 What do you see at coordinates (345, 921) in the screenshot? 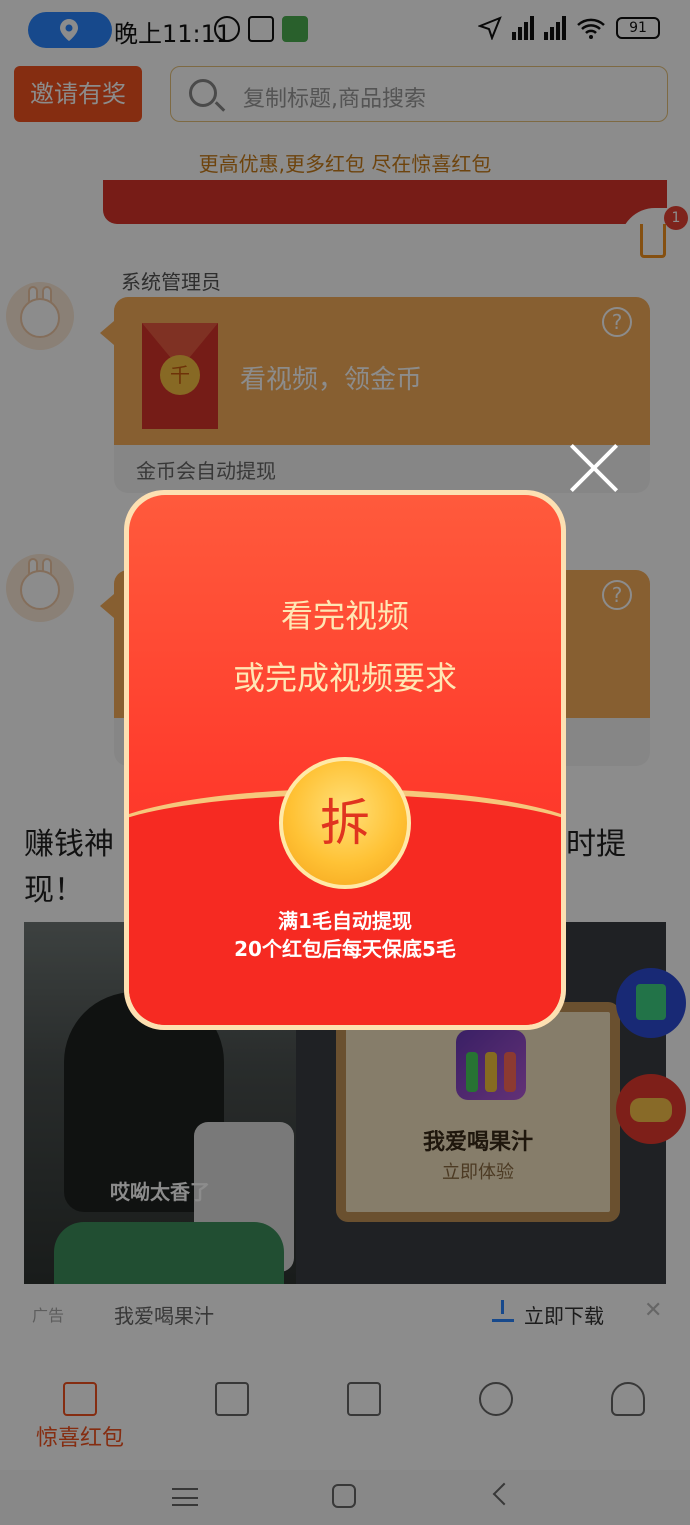
I see `modal-note-1: 满1毛自动提现` at bounding box center [345, 921].